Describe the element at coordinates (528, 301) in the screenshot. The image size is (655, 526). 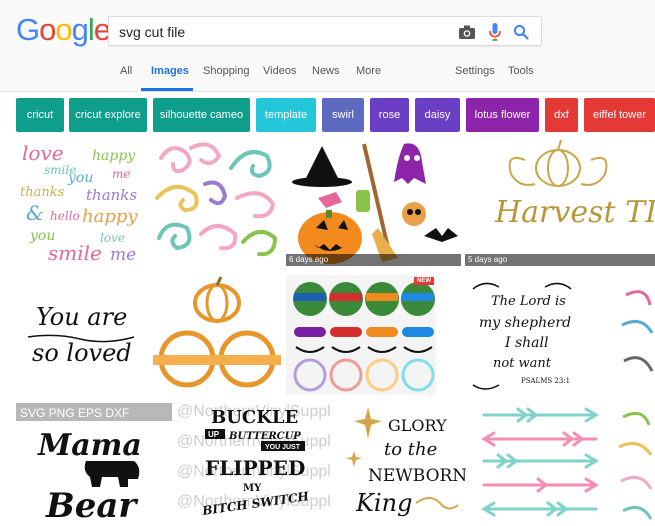
I see `lord-line-1: The Lord is` at that location.